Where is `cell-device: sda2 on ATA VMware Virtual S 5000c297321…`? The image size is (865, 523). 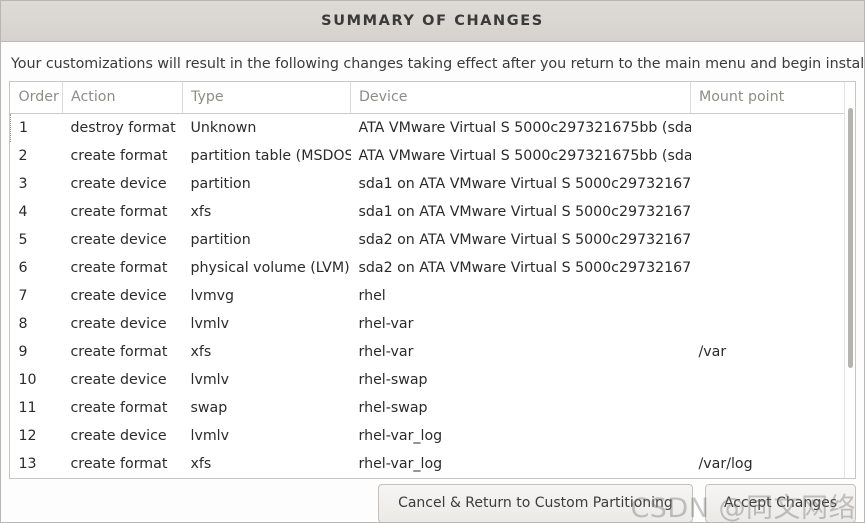
cell-device: sda2 on ATA VMware Virtual S 5000c297321… is located at coordinates (521, 240).